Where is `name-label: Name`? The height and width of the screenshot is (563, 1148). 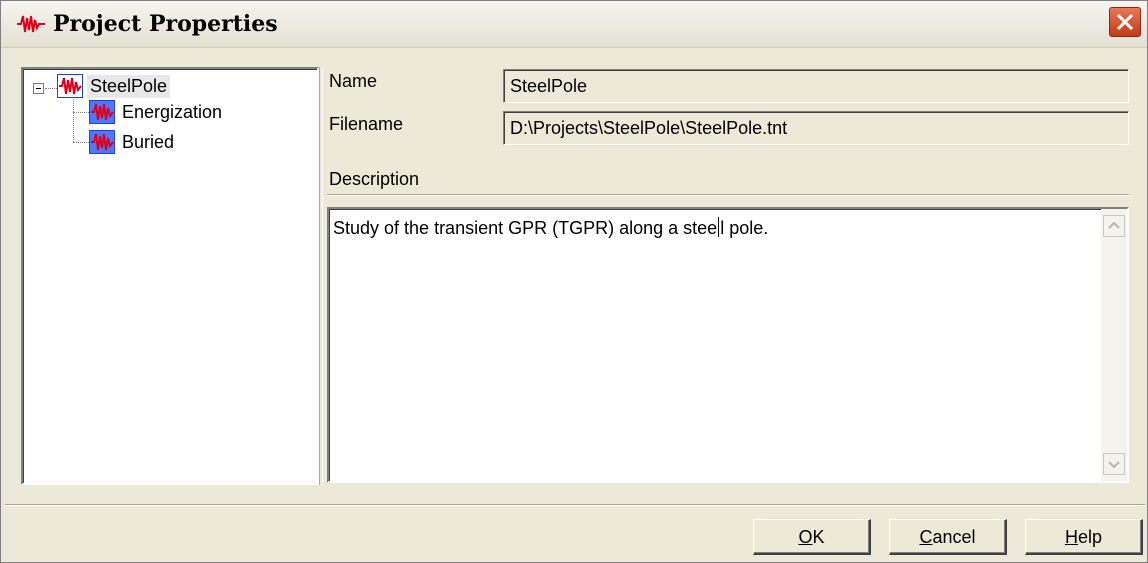
name-label: Name is located at coordinates (353, 81).